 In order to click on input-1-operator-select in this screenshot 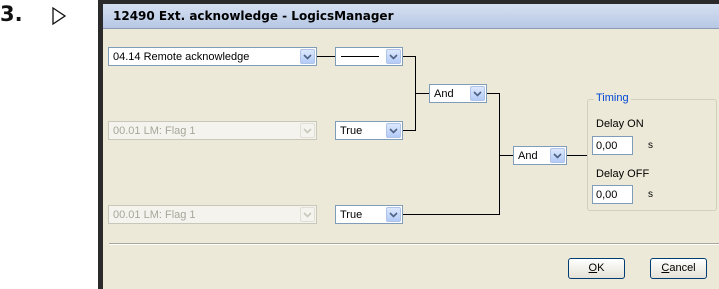, I will do `click(369, 56)`.